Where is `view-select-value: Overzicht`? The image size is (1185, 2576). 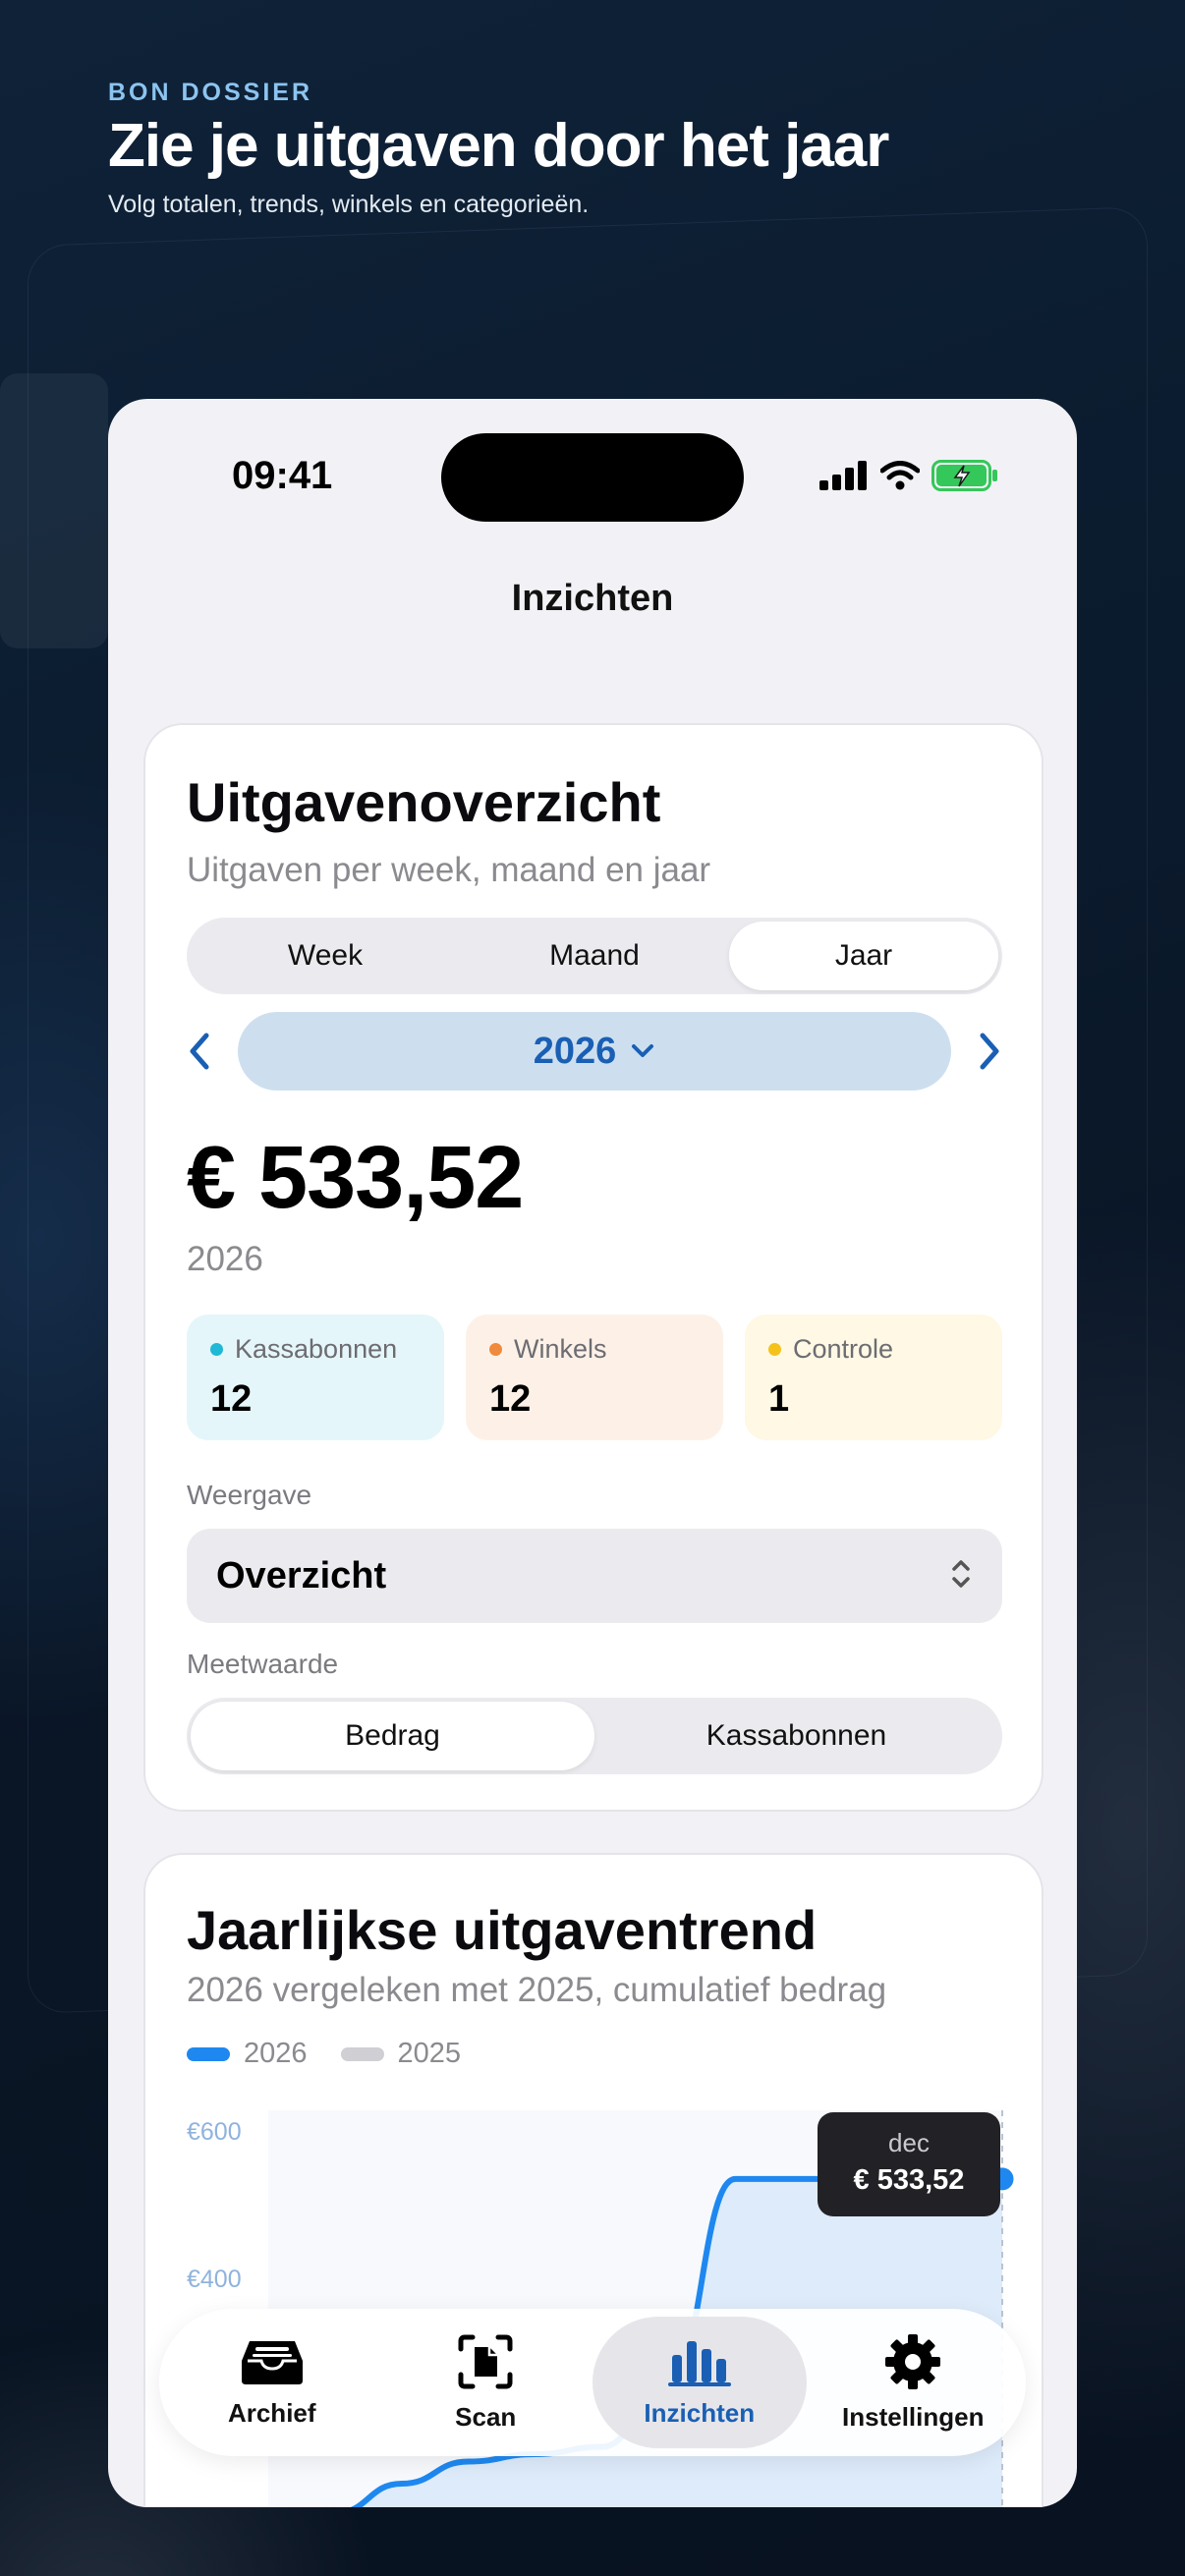
view-select-value: Overzicht is located at coordinates (302, 1575).